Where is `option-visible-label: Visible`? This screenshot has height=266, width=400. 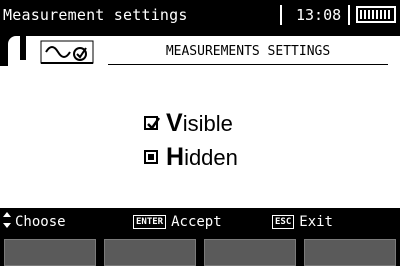 option-visible-label: Visible is located at coordinates (199, 122).